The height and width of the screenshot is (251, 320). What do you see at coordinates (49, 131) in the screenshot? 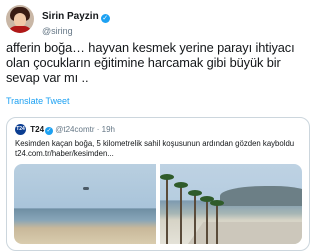
I see `quoted-verified-badge-icon: ✓` at bounding box center [49, 131].